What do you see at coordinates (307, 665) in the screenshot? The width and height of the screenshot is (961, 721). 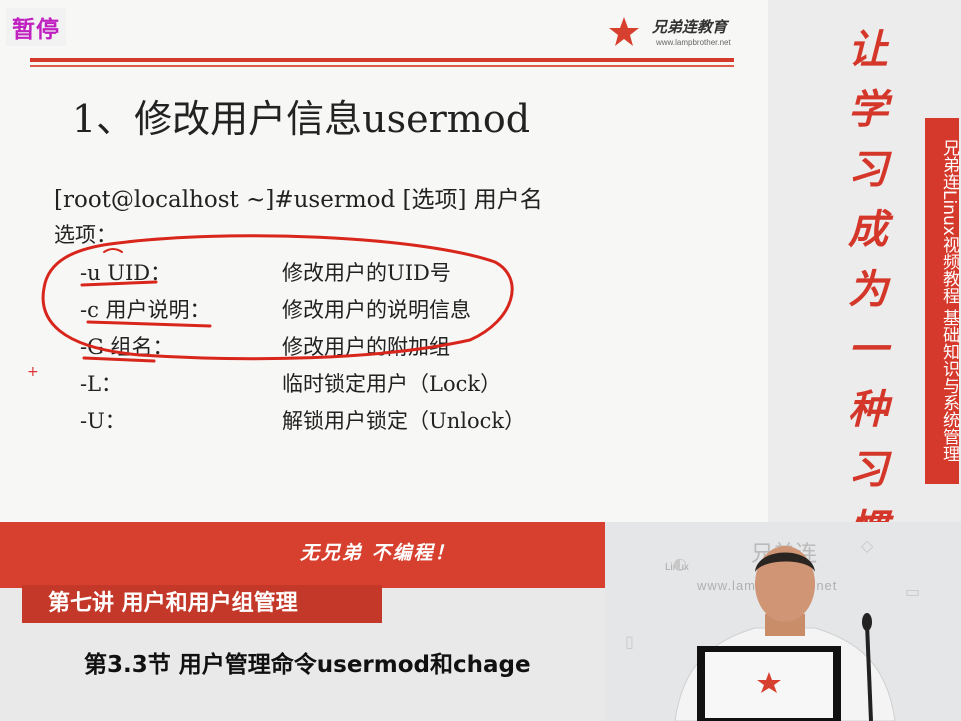 I see `section-title: 第3.3节 用户管理命令usermod和chage` at bounding box center [307, 665].